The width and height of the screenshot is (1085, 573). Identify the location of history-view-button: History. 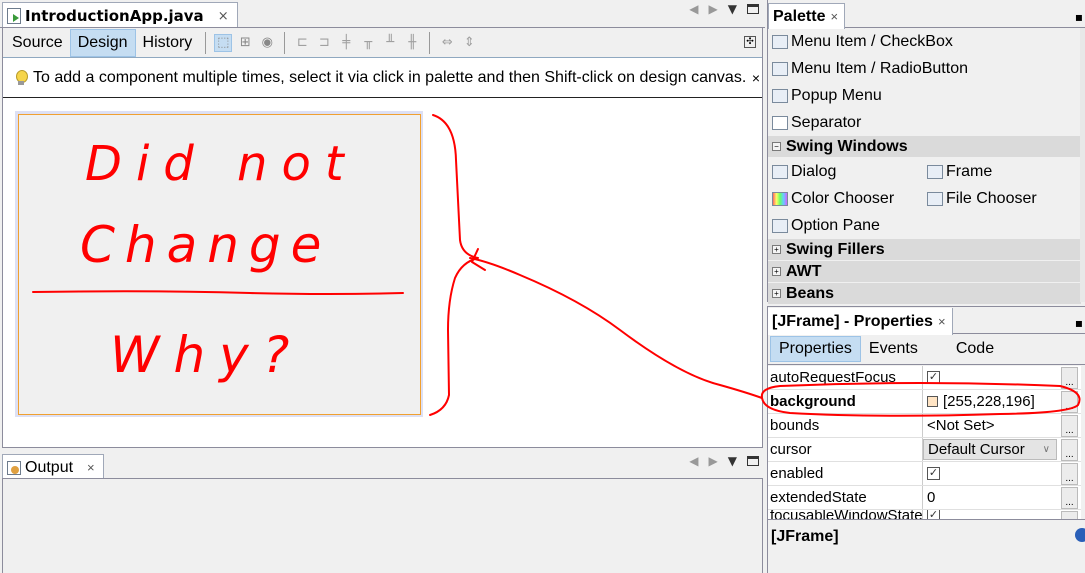
(168, 43).